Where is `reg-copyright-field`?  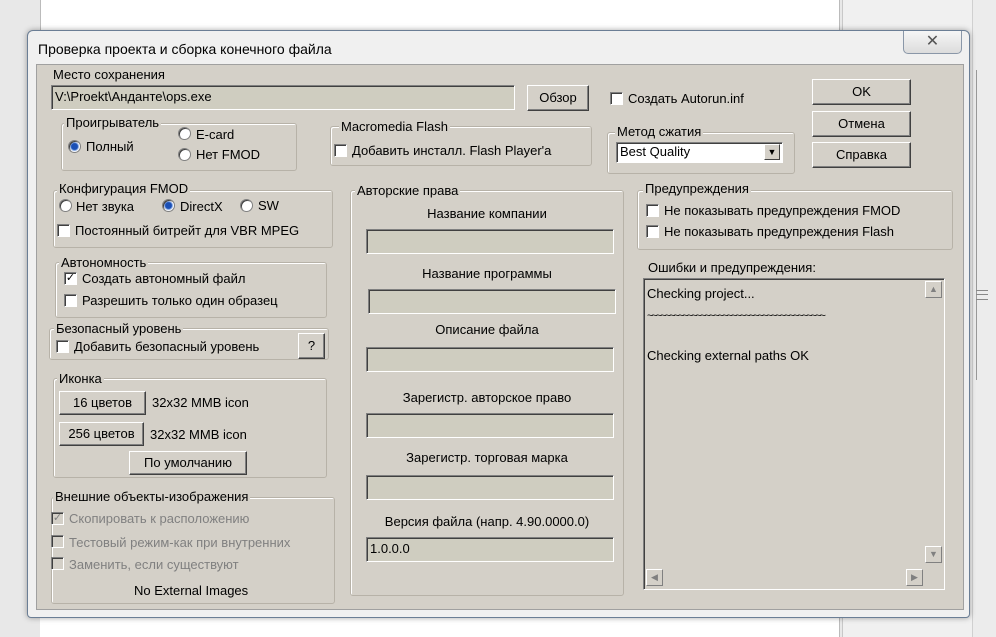 reg-copyright-field is located at coordinates (490, 425).